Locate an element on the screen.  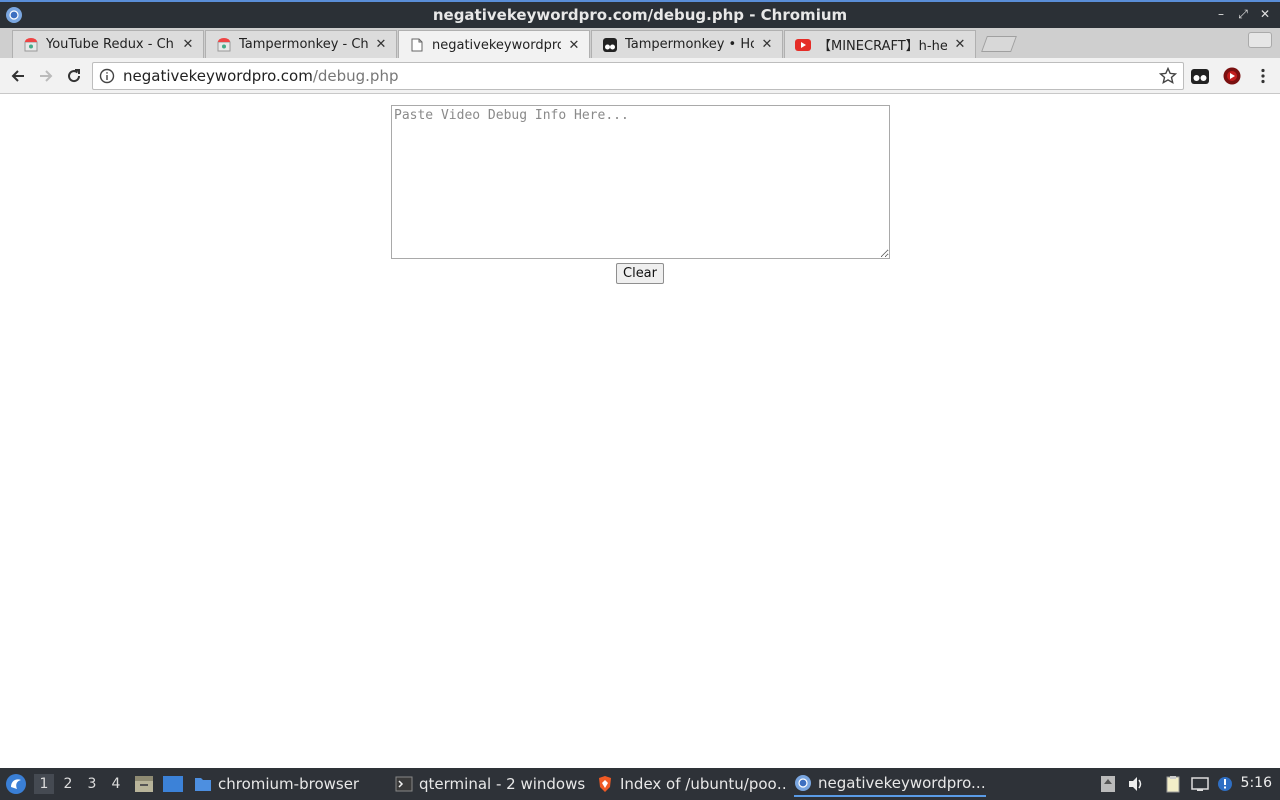
tab-minecraft-video: 【MINECRAFT】h-hev ✕ is located at coordinates (880, 44).